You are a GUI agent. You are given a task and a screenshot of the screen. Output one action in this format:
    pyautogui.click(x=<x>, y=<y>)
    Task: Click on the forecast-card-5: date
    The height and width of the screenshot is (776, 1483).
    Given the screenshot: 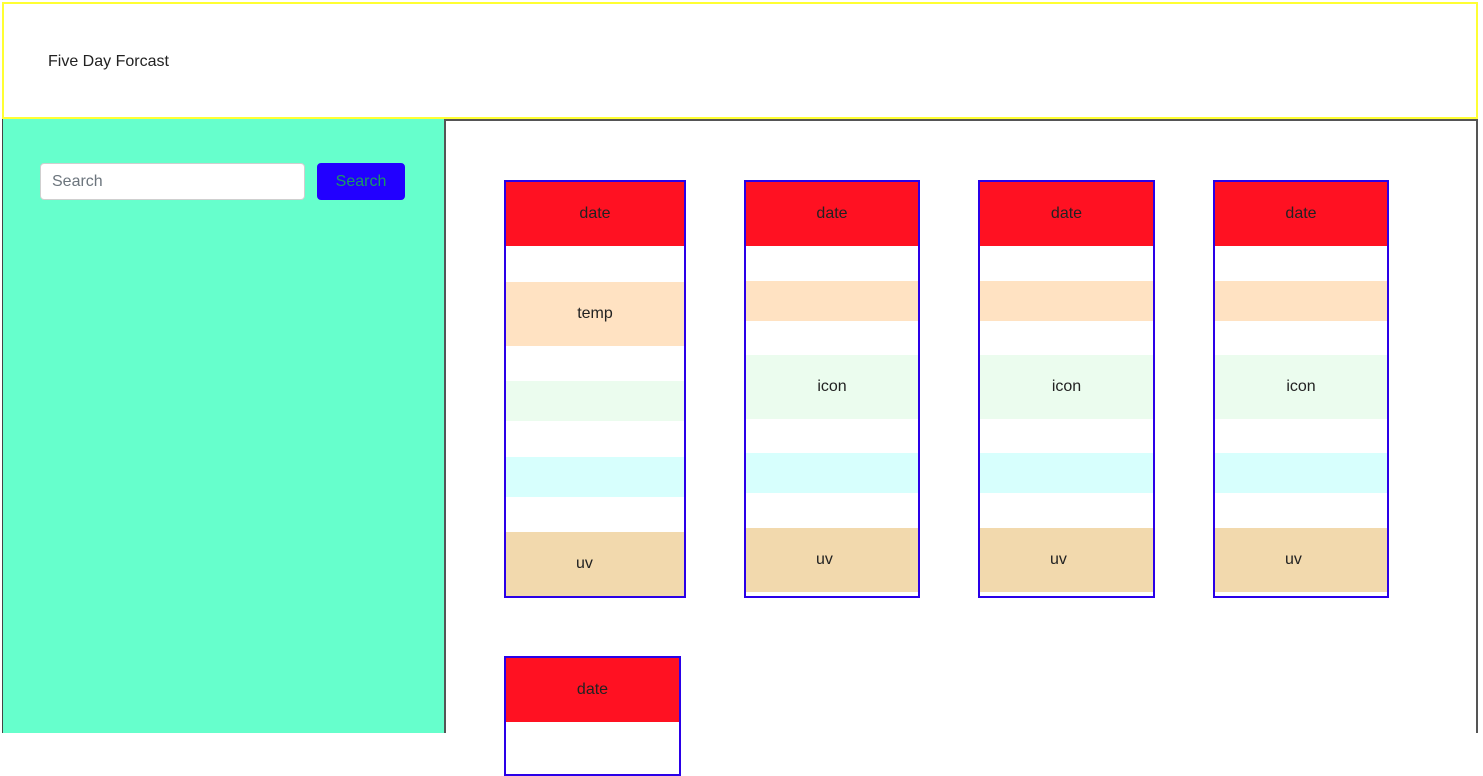 What is the action you would take?
    pyautogui.click(x=592, y=716)
    